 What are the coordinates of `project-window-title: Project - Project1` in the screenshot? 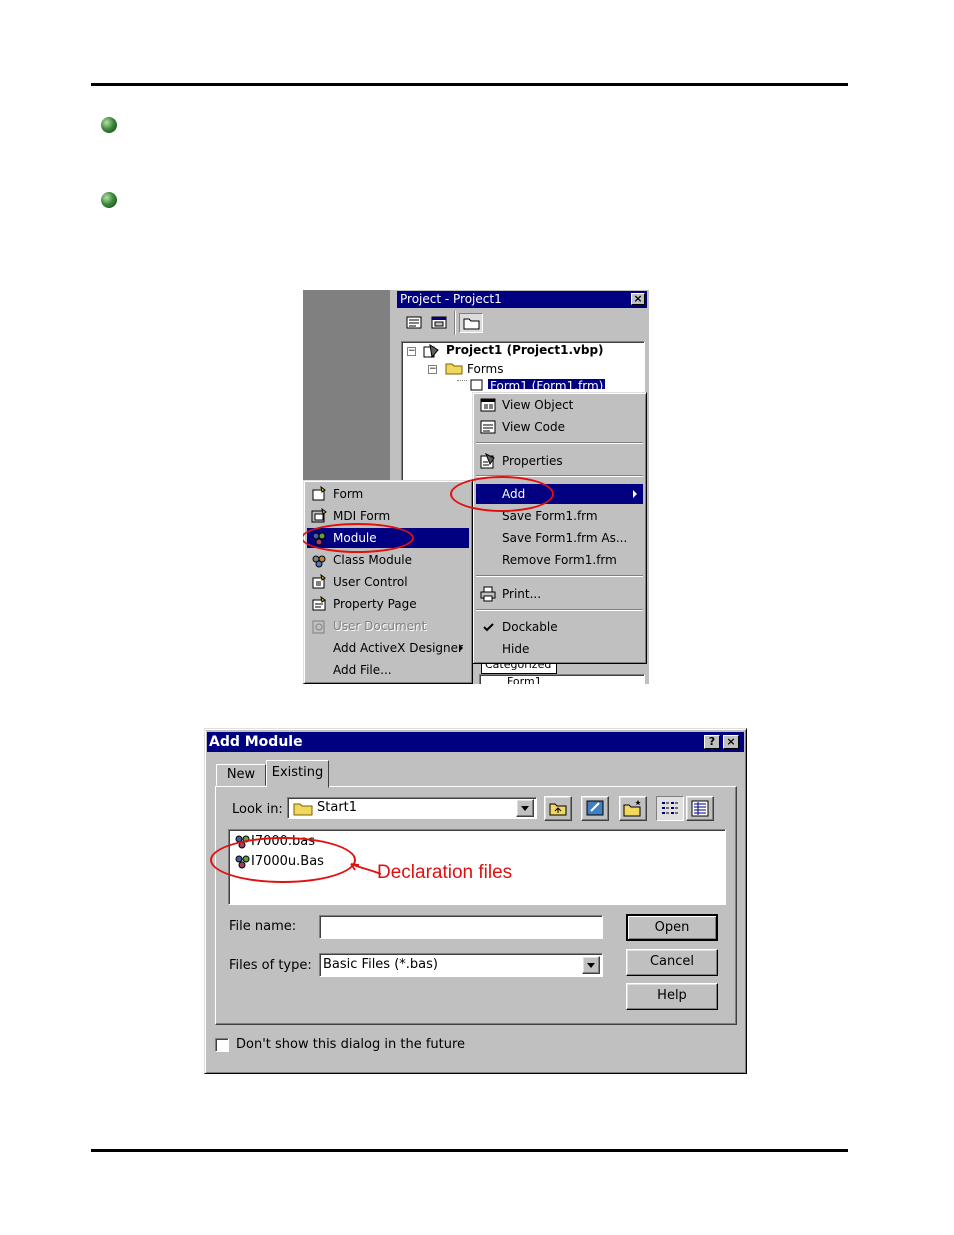 It's located at (522, 299).